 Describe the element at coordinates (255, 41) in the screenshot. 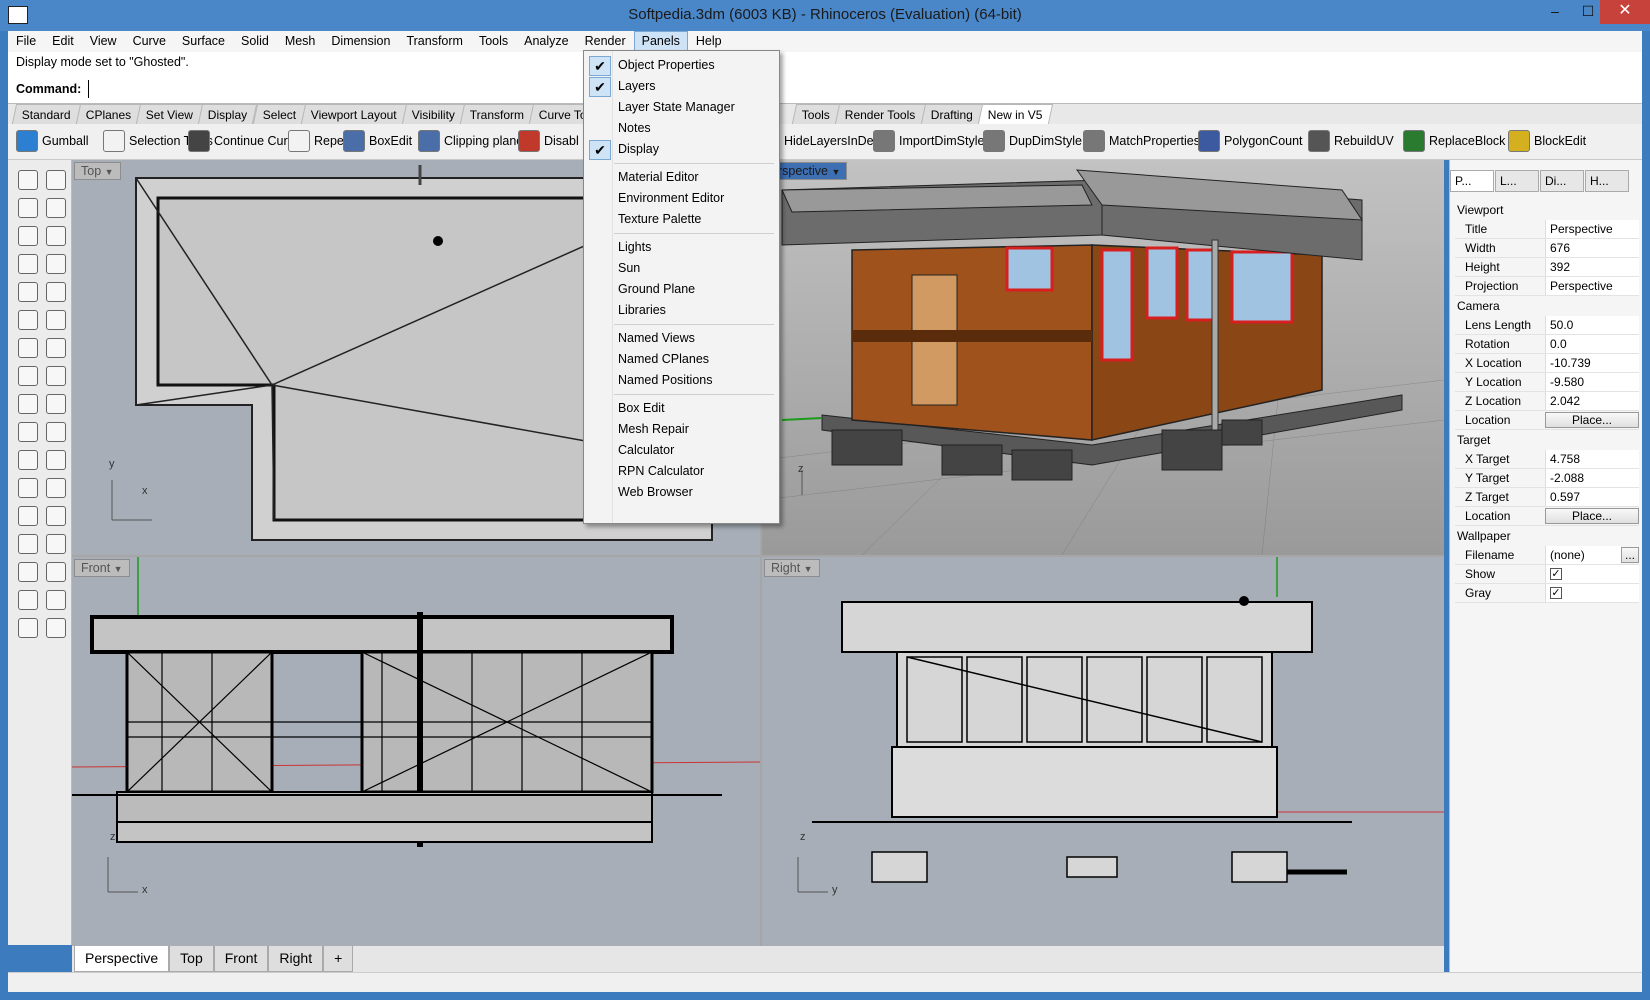

I see `menu-solid: Solid` at that location.